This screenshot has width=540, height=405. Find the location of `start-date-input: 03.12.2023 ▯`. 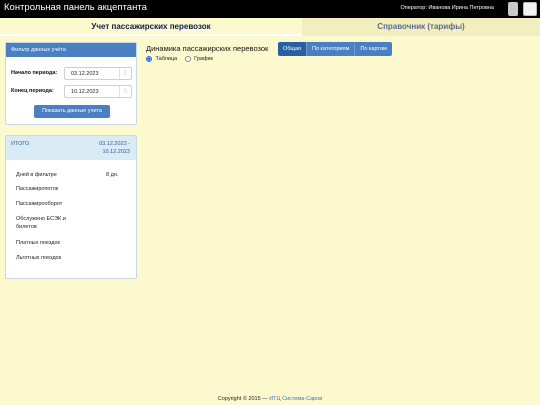

start-date-input: 03.12.2023 ▯ is located at coordinates (98, 73).